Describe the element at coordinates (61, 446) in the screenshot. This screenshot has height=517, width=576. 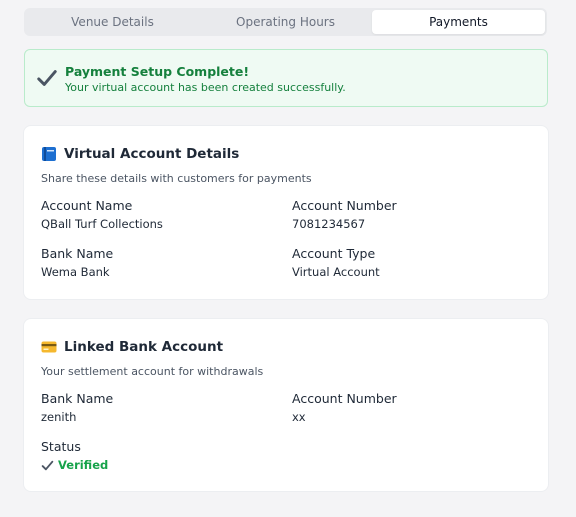
I see `status-label: Status` at that location.